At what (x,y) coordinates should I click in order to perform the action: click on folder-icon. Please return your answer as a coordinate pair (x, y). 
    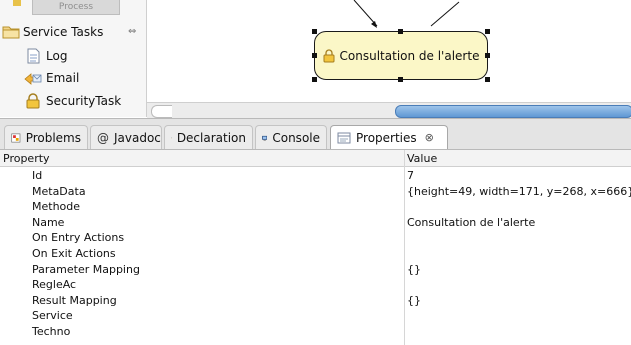
    Looking at the image, I should click on (11, 32).